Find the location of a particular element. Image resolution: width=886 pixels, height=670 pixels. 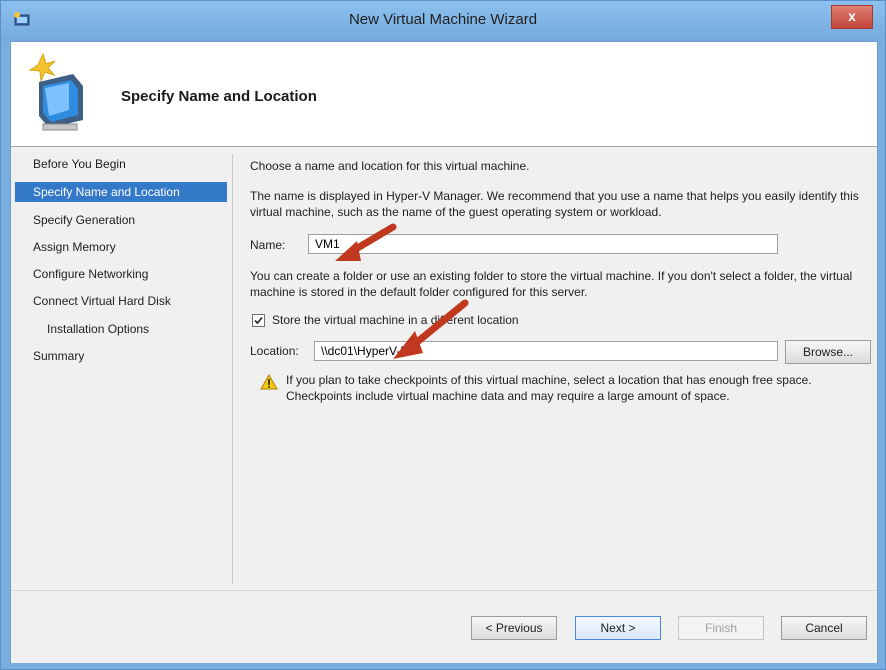

close-button: x is located at coordinates (852, 17).